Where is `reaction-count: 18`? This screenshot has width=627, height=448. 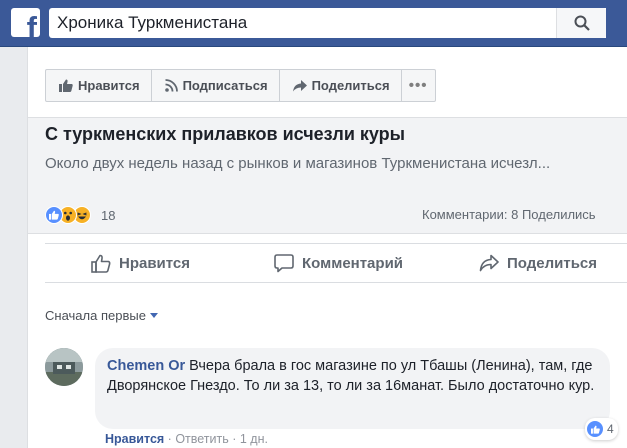 reaction-count: 18 is located at coordinates (108, 215).